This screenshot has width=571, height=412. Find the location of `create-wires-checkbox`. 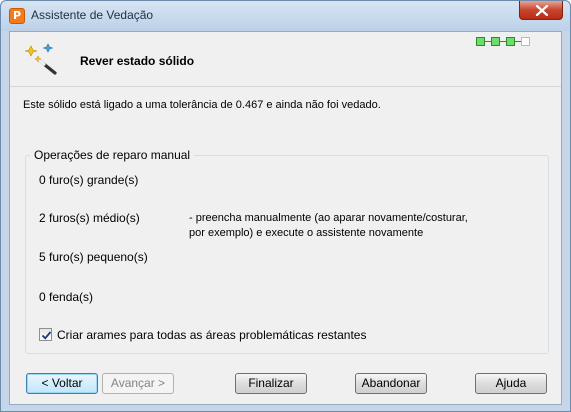

create-wires-checkbox is located at coordinates (45, 334).